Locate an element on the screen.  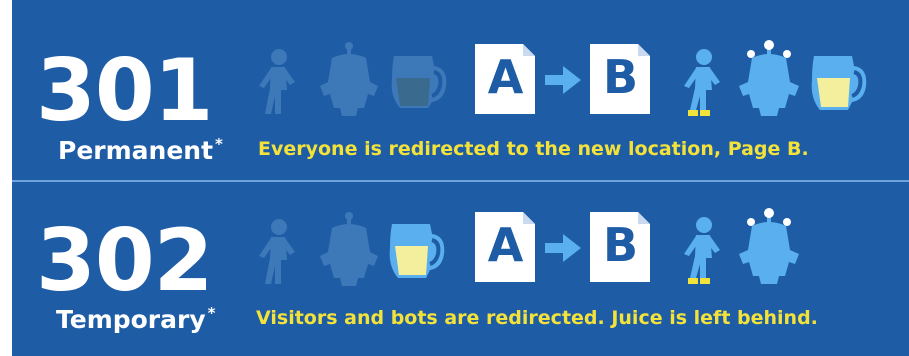
code-302: 302 is located at coordinates (125, 261).